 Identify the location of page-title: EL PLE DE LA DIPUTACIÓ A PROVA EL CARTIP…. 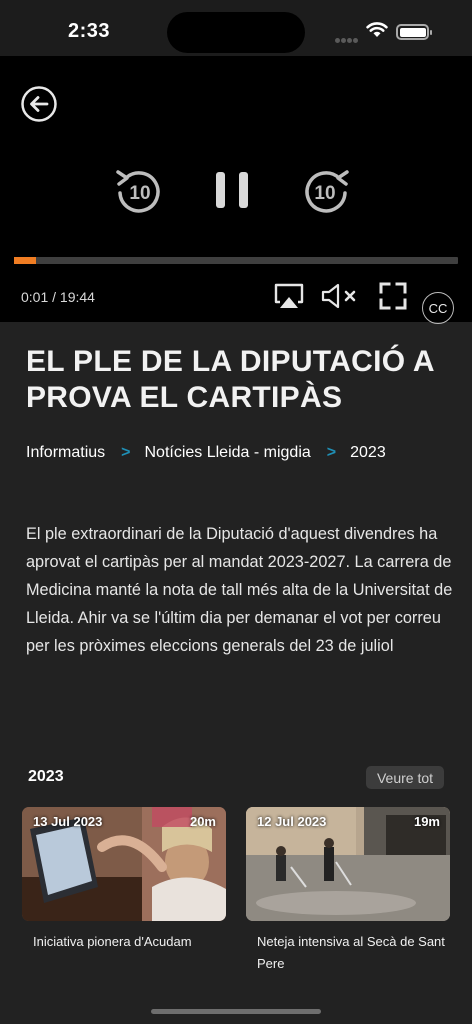
(230, 379).